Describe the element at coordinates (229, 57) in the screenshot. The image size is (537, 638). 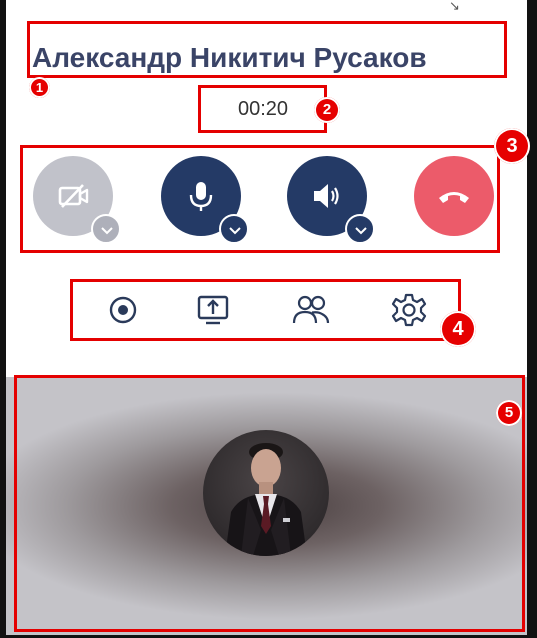
I see `caller-name: Александр Никитич Русаков` at that location.